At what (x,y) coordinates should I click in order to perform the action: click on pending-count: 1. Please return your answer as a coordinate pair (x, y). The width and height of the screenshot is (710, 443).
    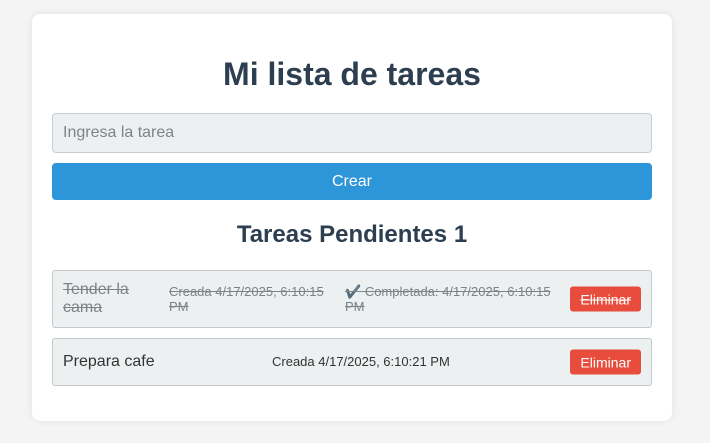
    Looking at the image, I should click on (460, 234).